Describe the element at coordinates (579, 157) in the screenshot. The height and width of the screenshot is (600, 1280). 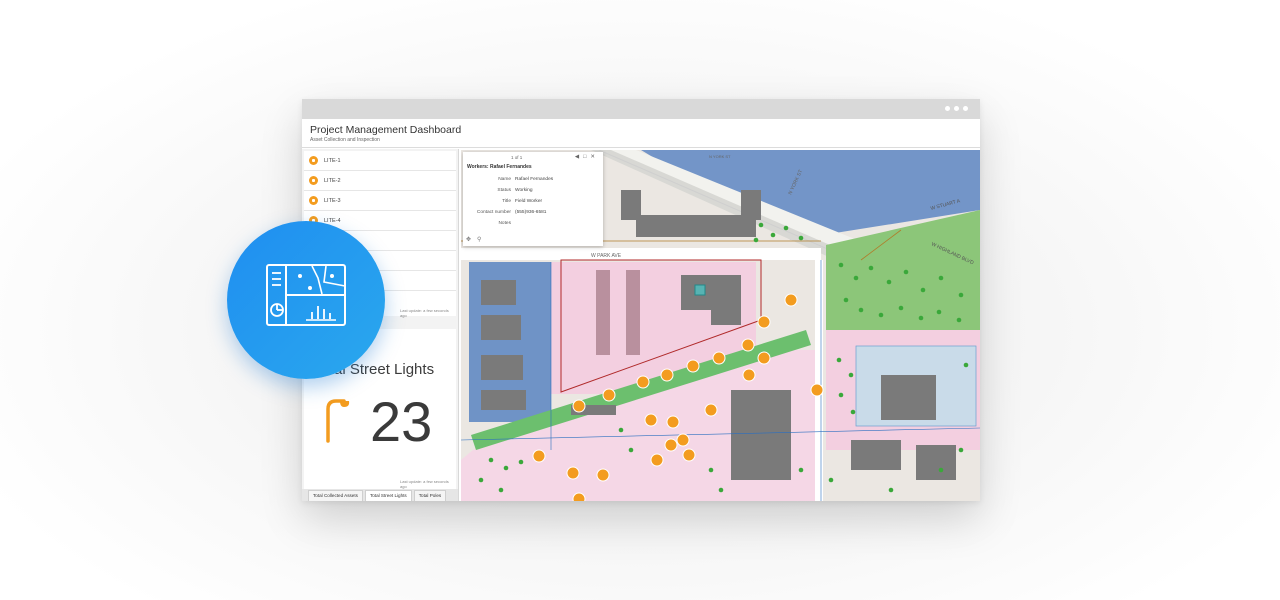
I see `prev-icon: ◀` at that location.